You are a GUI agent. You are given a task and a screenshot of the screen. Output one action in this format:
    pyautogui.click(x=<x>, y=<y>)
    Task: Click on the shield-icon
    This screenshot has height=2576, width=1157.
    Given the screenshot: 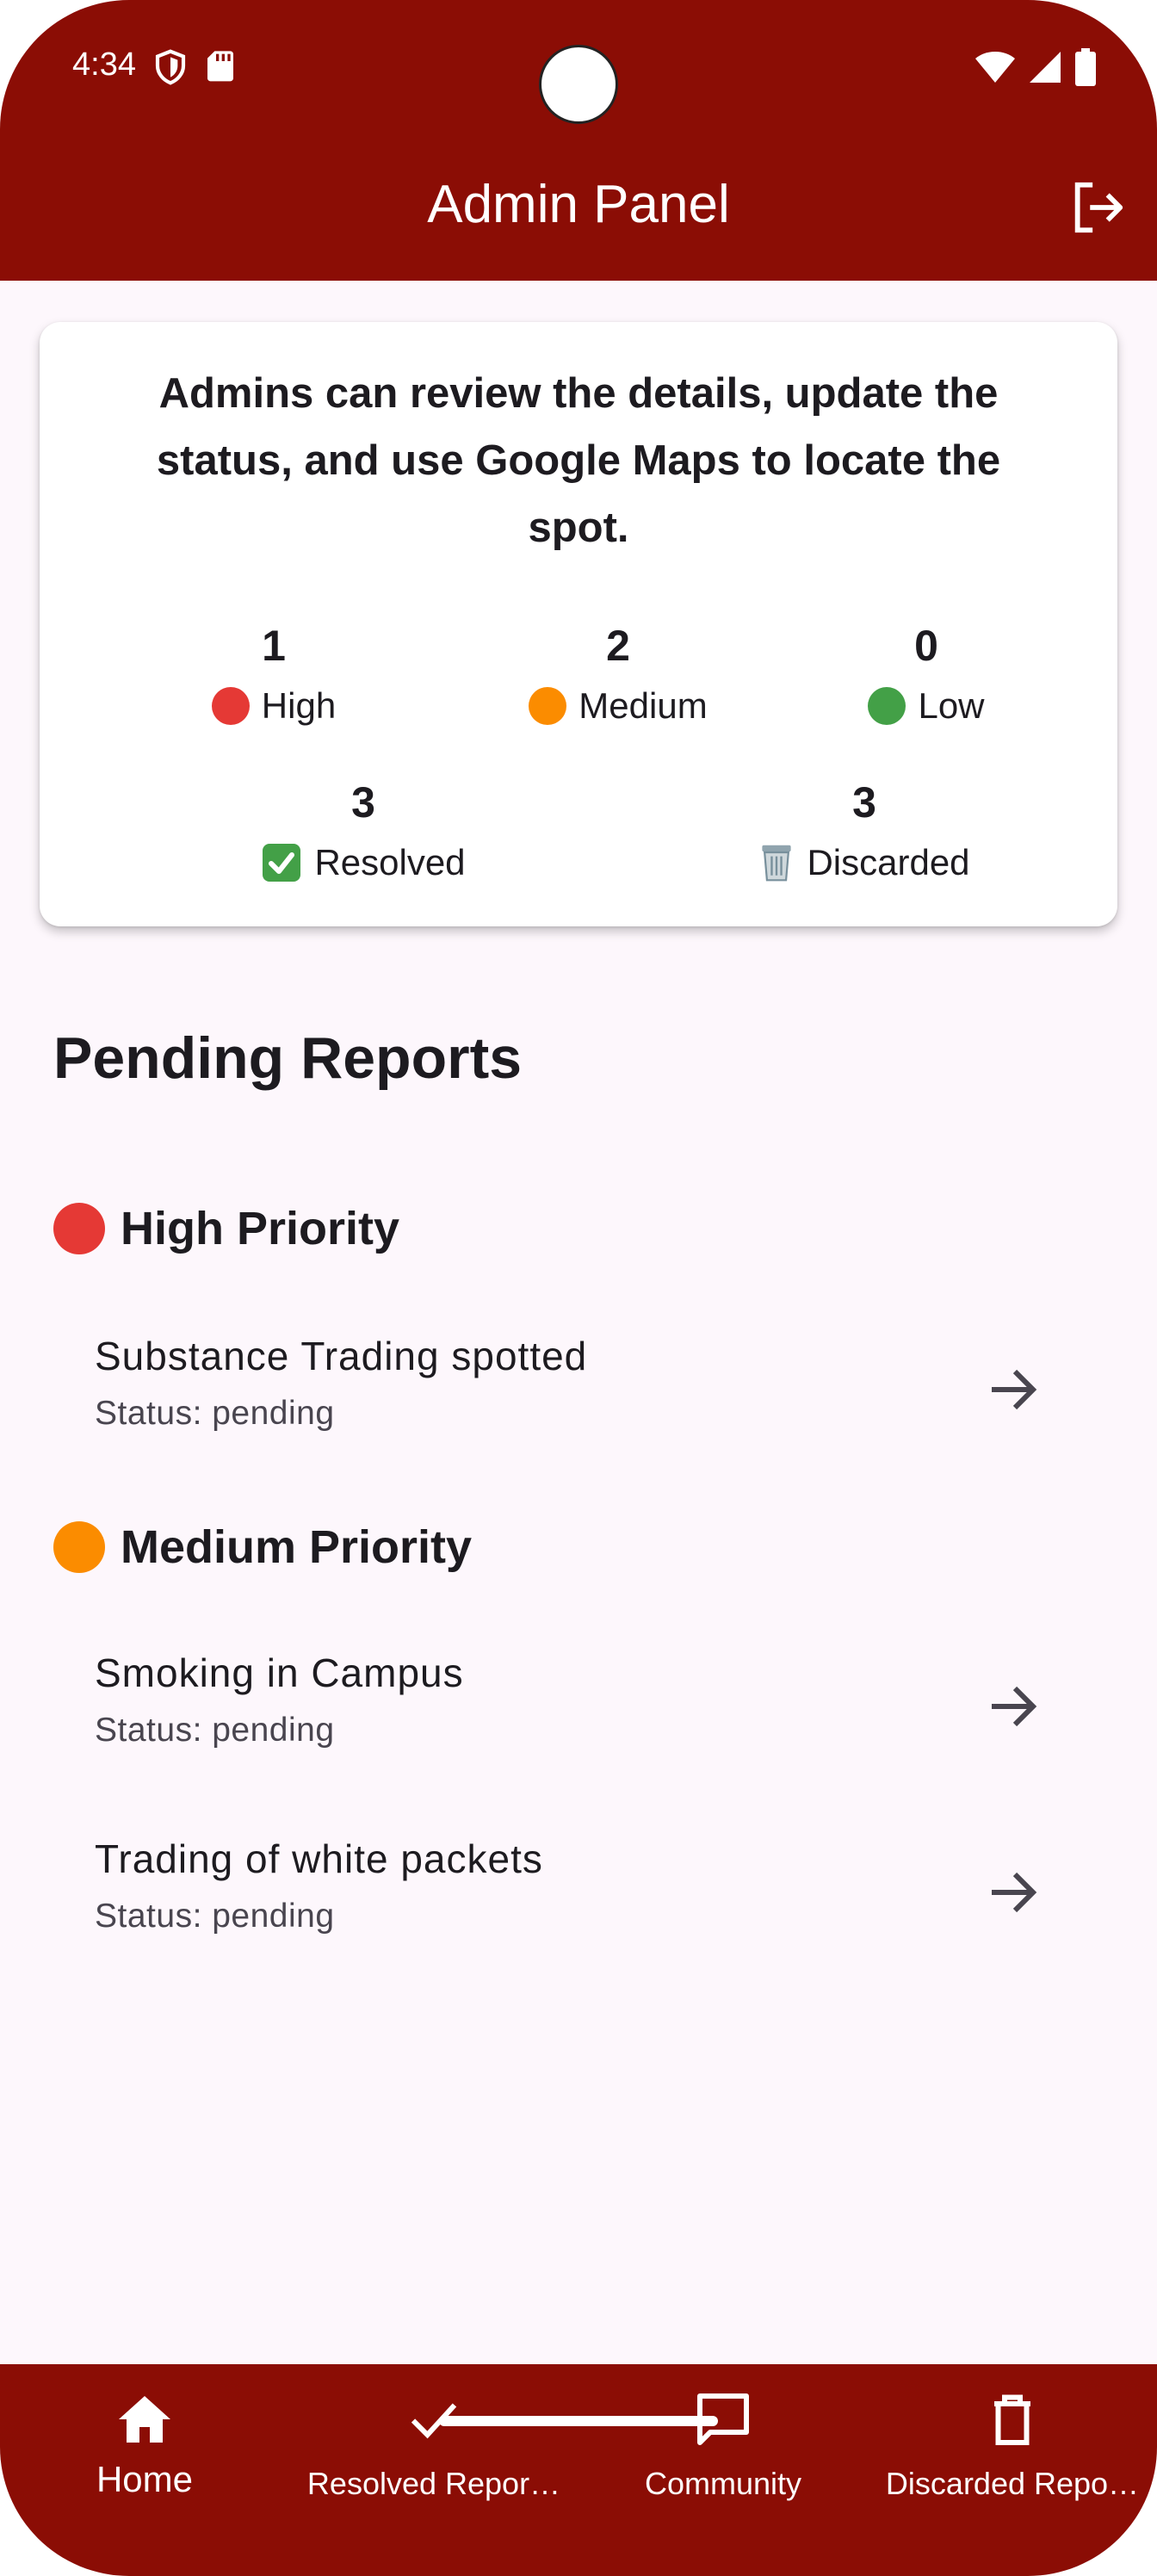 What is the action you would take?
    pyautogui.click(x=170, y=67)
    